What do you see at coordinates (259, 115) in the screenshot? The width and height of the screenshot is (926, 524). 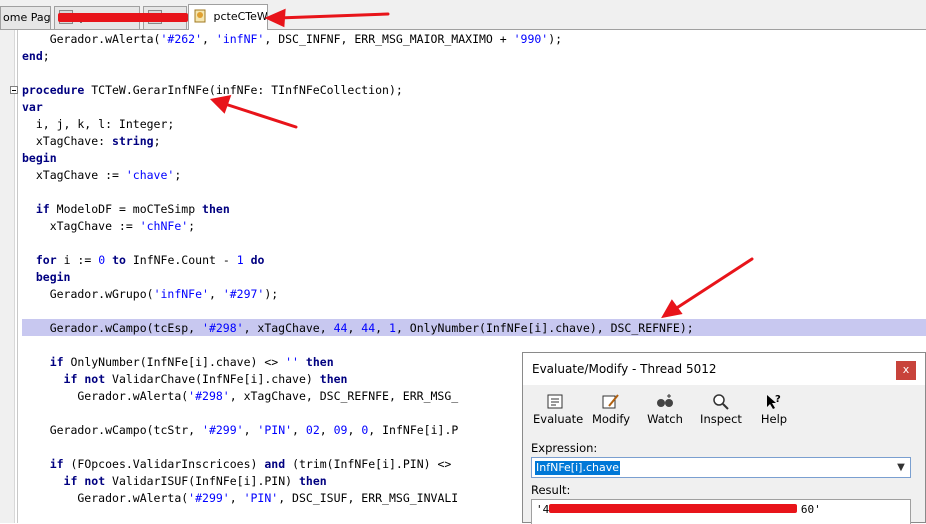 I see `arrow-to-procedure` at bounding box center [259, 115].